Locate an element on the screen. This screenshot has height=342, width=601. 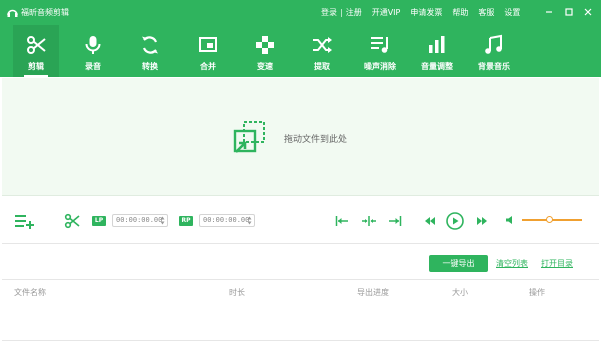
active-tab-indicator is located at coordinates (36, 76).